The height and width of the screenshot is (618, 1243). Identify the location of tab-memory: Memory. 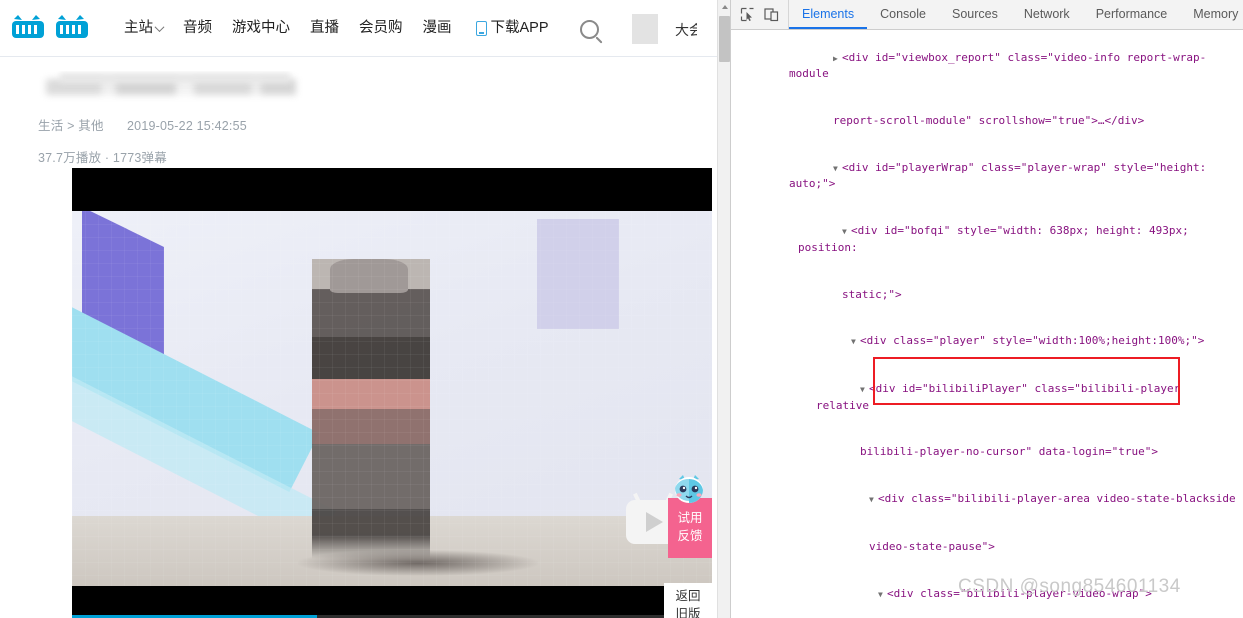
(1211, 14).